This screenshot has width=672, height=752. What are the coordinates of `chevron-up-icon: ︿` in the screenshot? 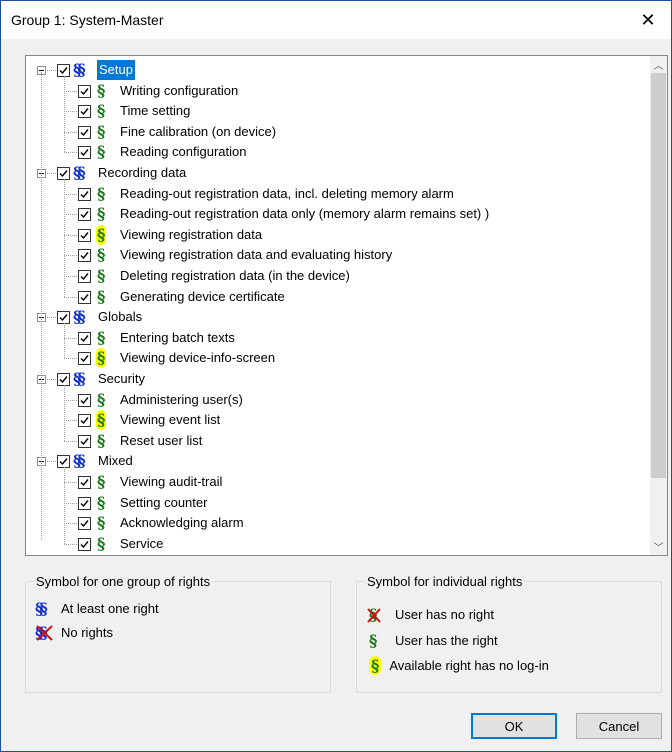 It's located at (658, 64).